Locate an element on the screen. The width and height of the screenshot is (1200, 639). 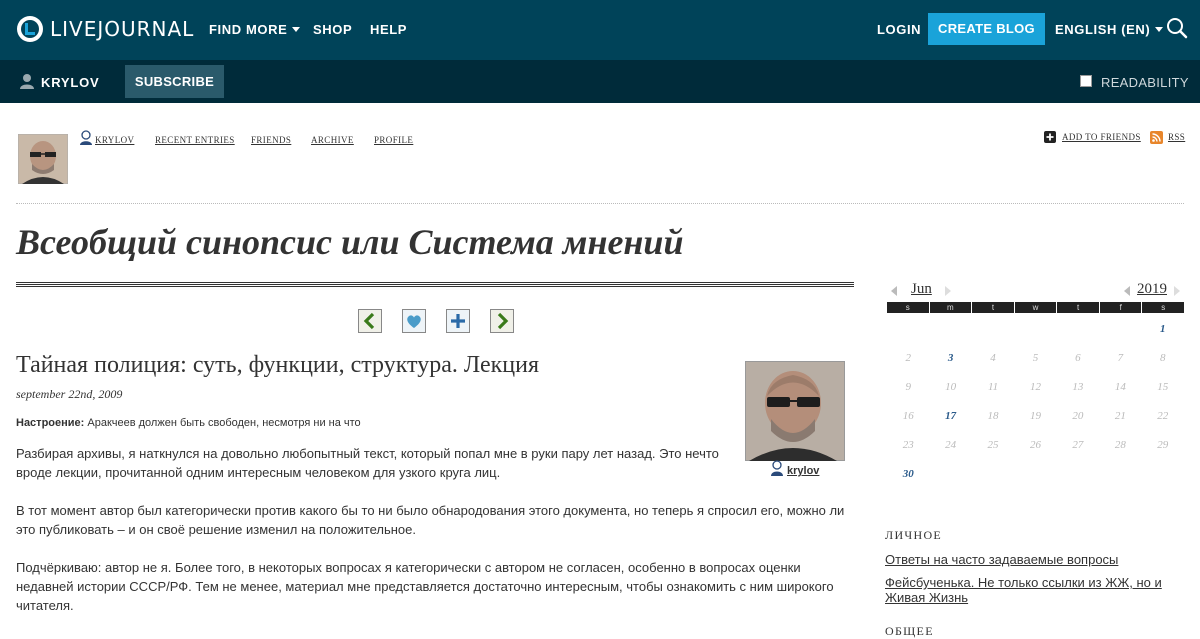
sidebar-heading-general: ОБЩЕЕ is located at coordinates (909, 631).